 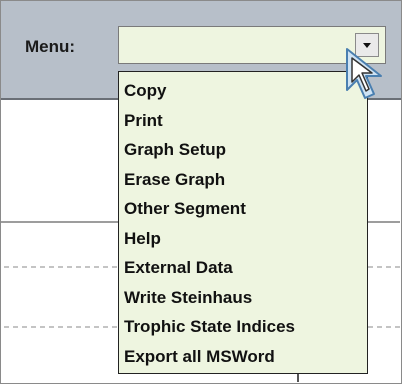 What do you see at coordinates (50, 46) in the screenshot?
I see `menu-label: Menu:` at bounding box center [50, 46].